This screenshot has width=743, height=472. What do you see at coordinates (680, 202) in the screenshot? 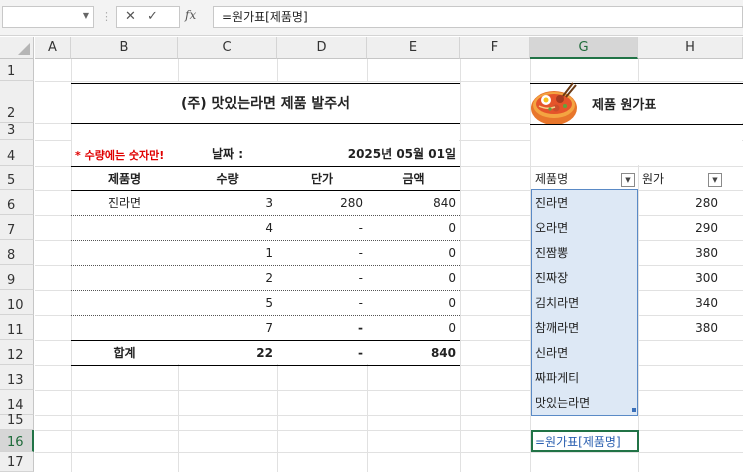
I see `cost-value-cell: 280` at bounding box center [680, 202].